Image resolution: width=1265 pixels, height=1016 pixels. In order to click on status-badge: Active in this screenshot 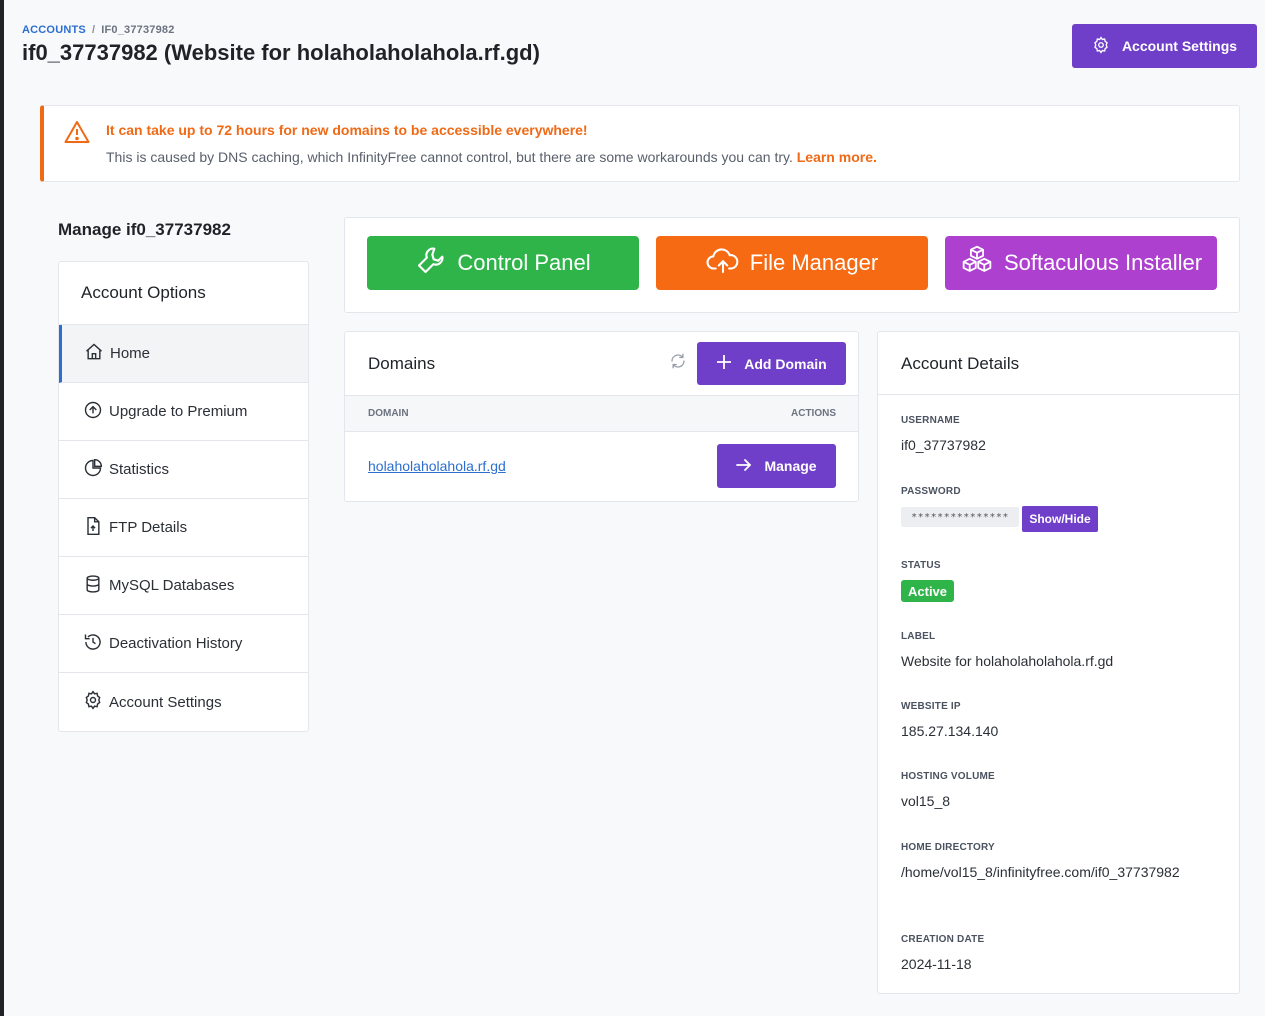, I will do `click(928, 591)`.